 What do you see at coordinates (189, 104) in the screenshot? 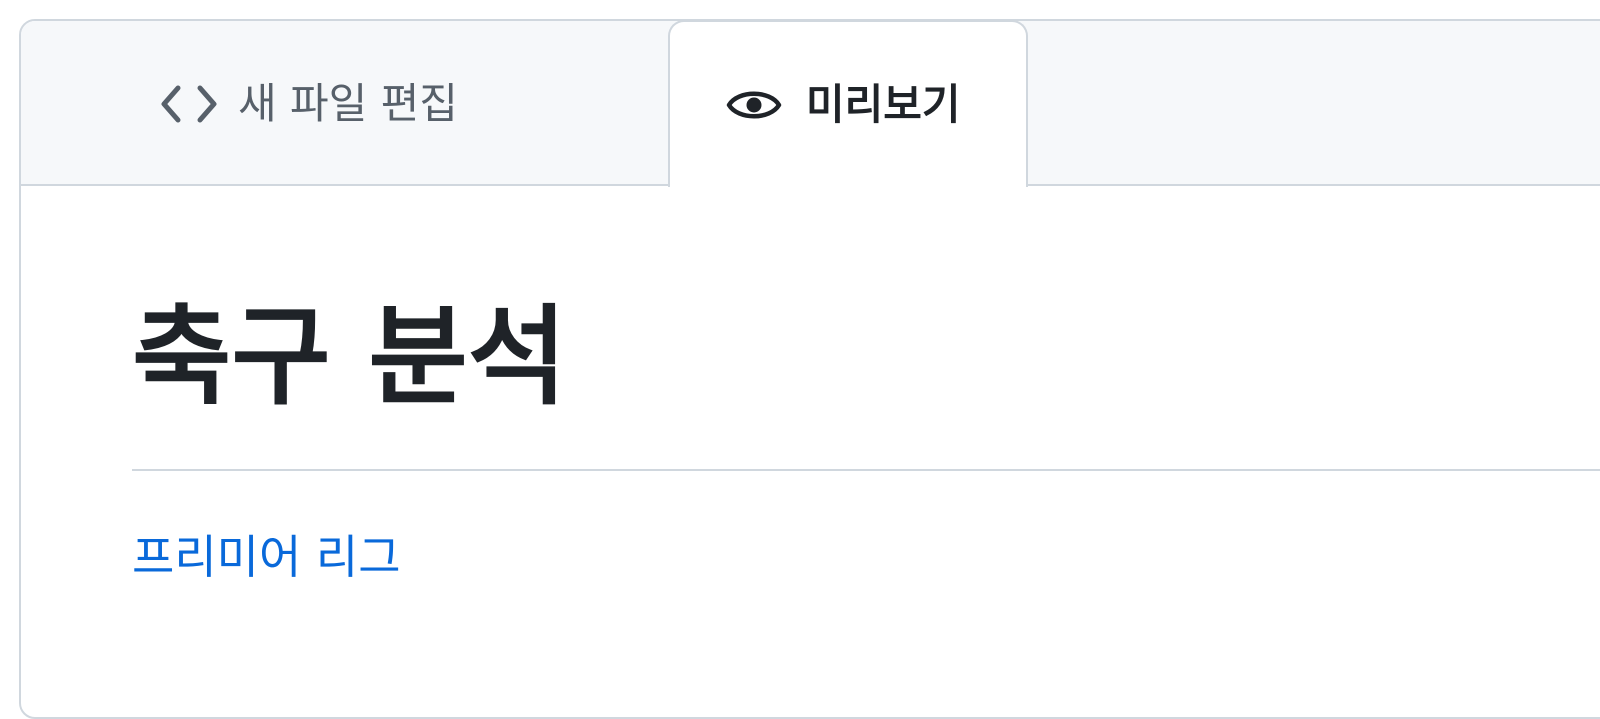
I see `code-icon` at bounding box center [189, 104].